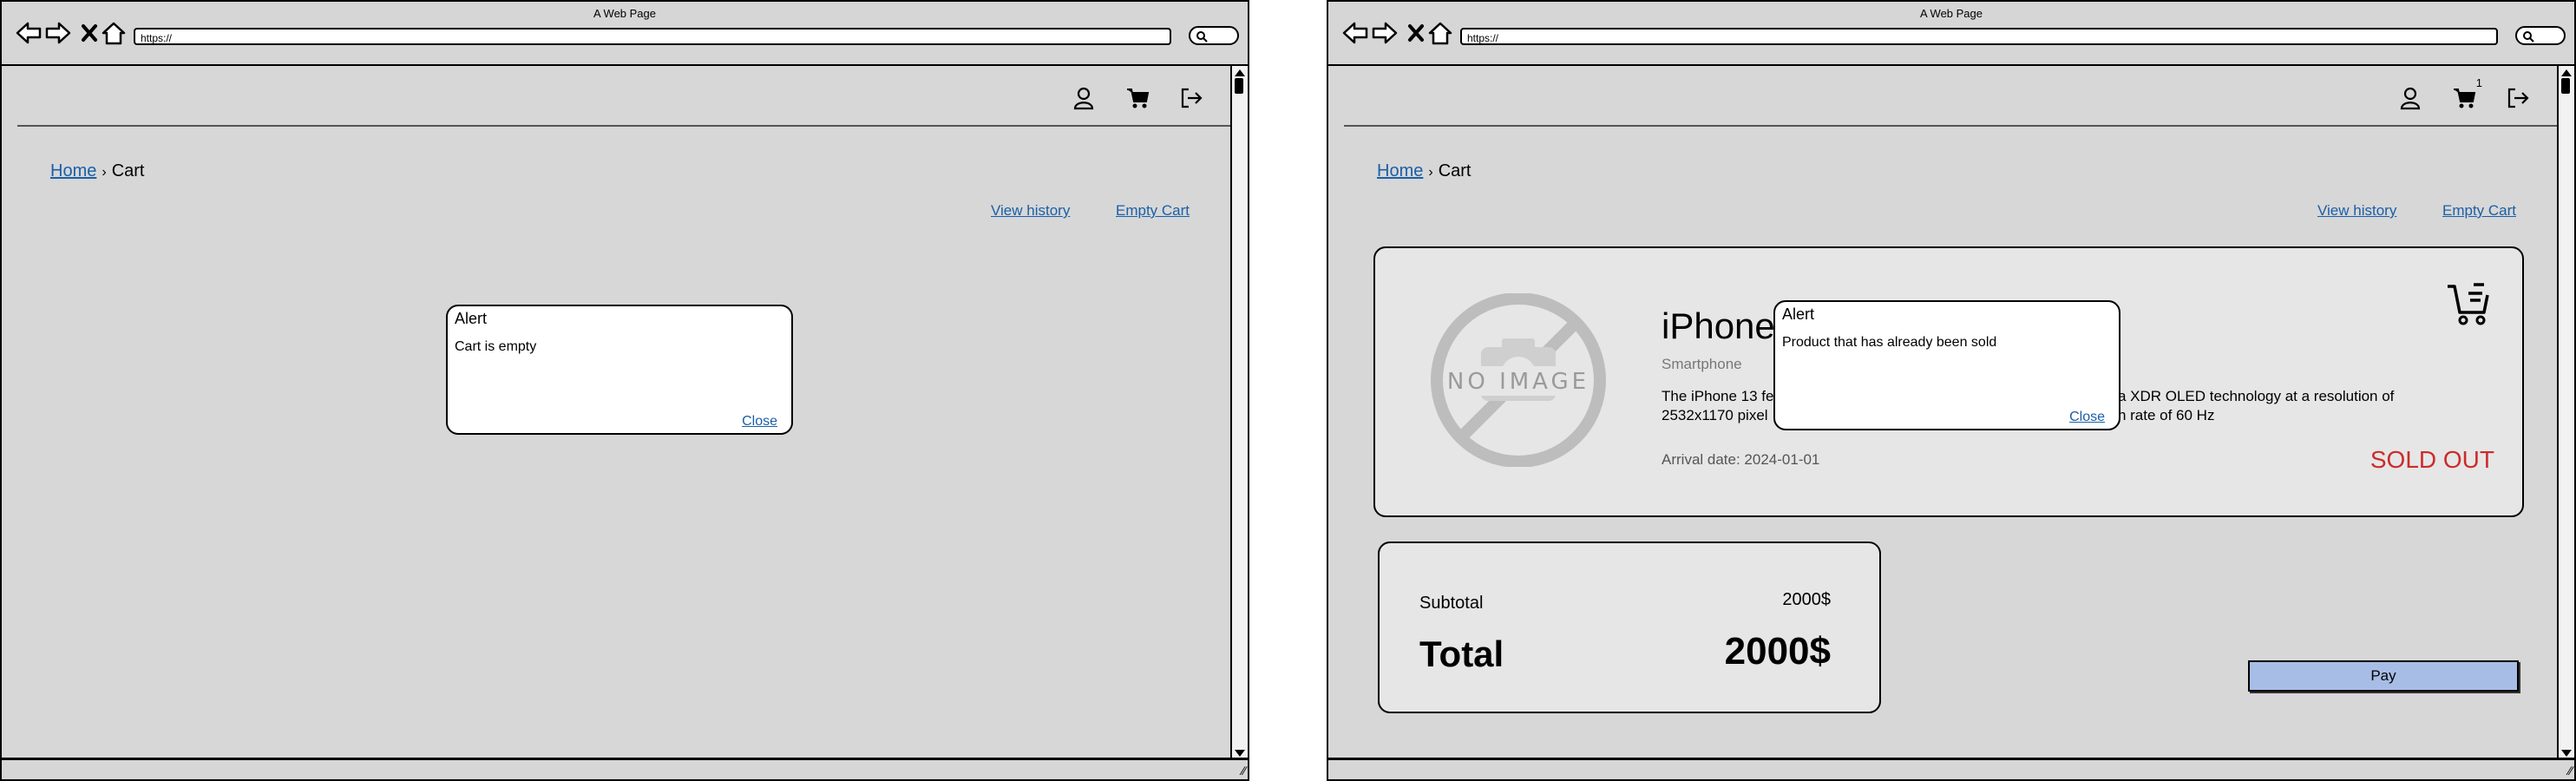 The height and width of the screenshot is (781, 2576). Describe the element at coordinates (2383, 676) in the screenshot. I see `pay-button: Pay` at that location.